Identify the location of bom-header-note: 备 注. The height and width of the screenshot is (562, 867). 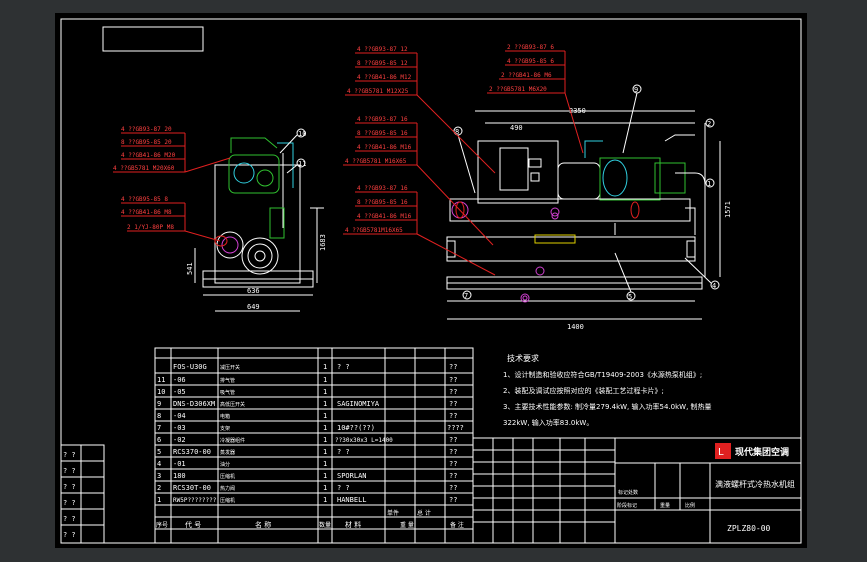
(457, 525).